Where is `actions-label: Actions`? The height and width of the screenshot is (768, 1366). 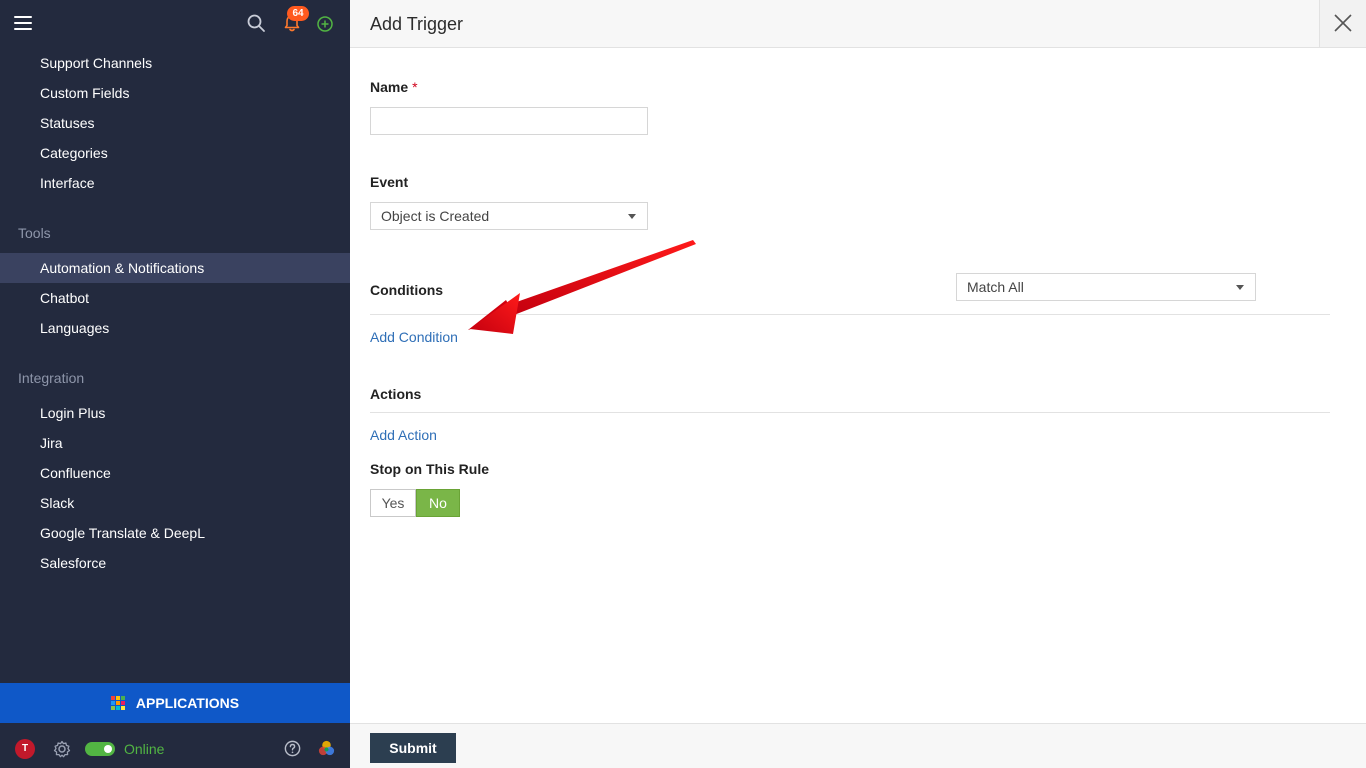 actions-label: Actions is located at coordinates (396, 394).